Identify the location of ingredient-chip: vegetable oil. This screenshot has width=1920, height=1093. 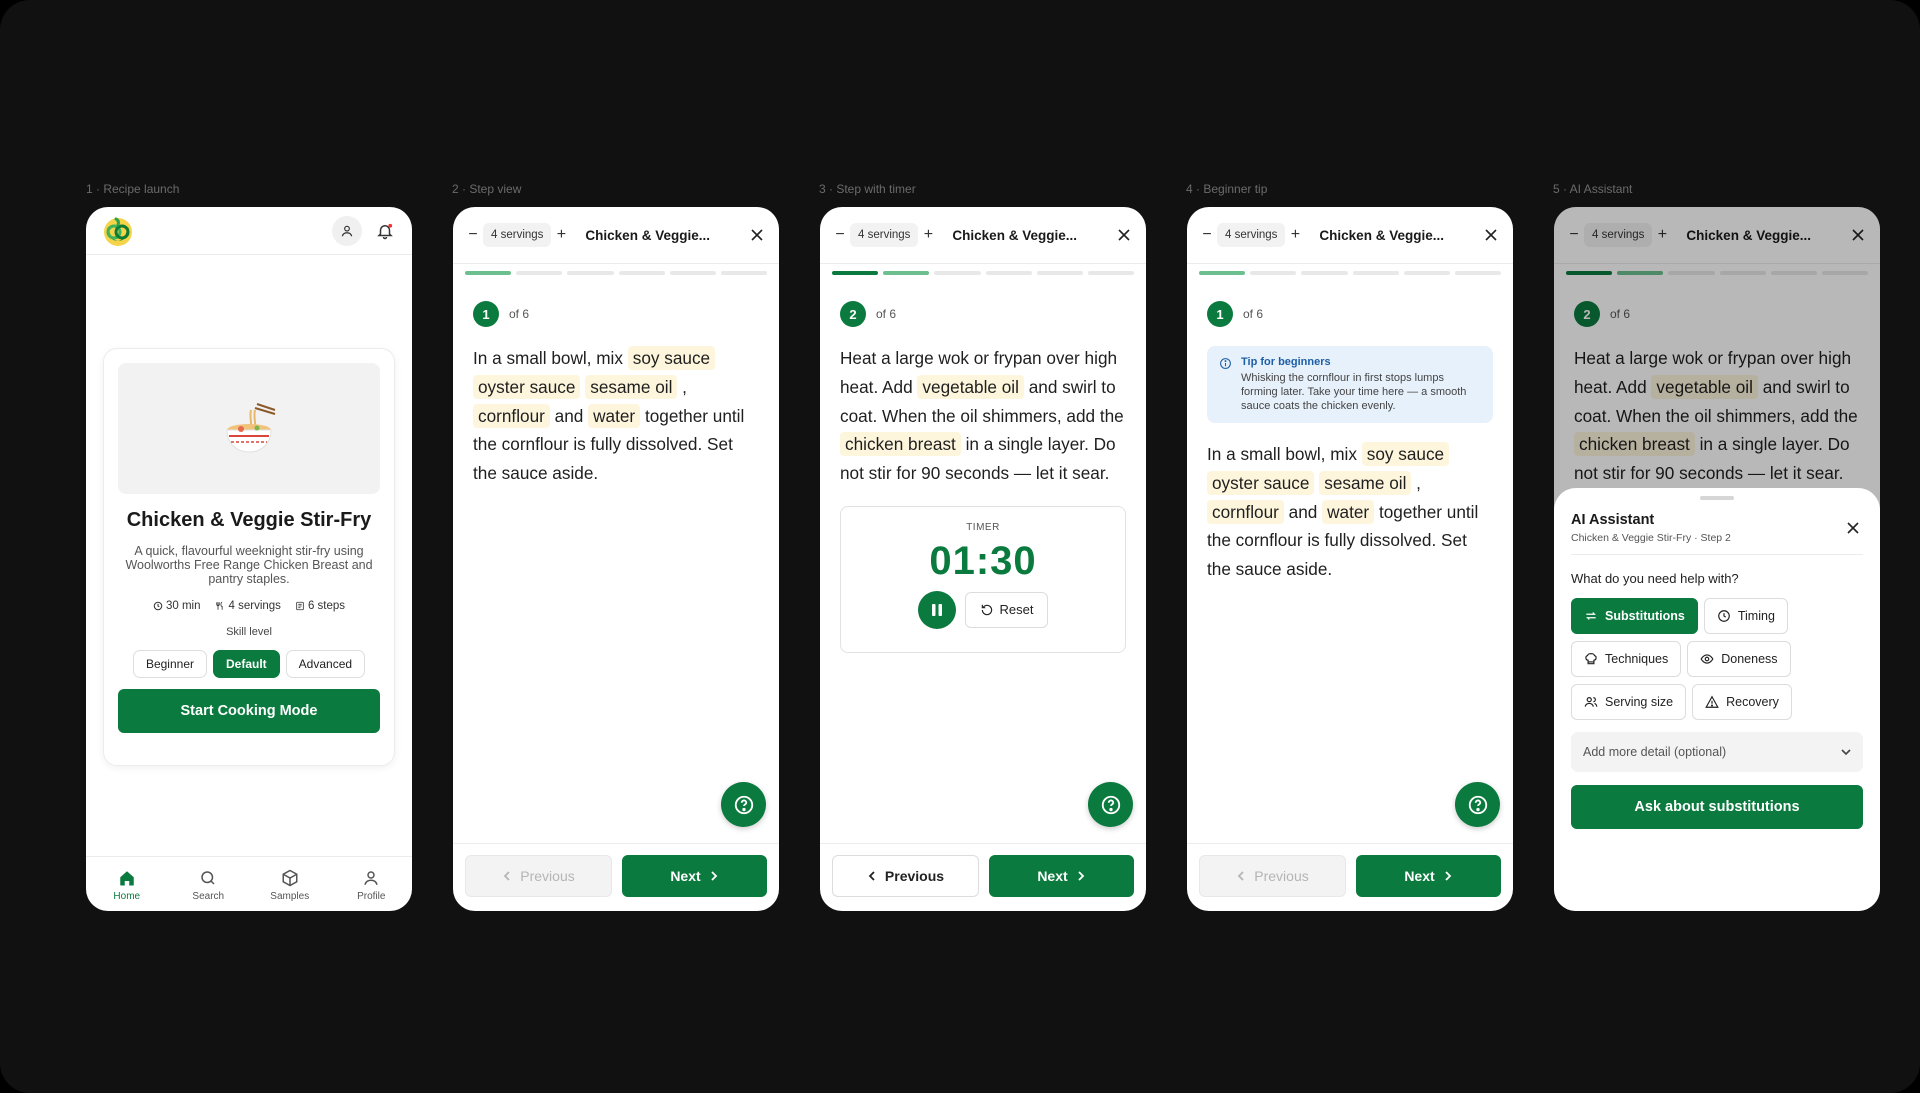
(970, 386).